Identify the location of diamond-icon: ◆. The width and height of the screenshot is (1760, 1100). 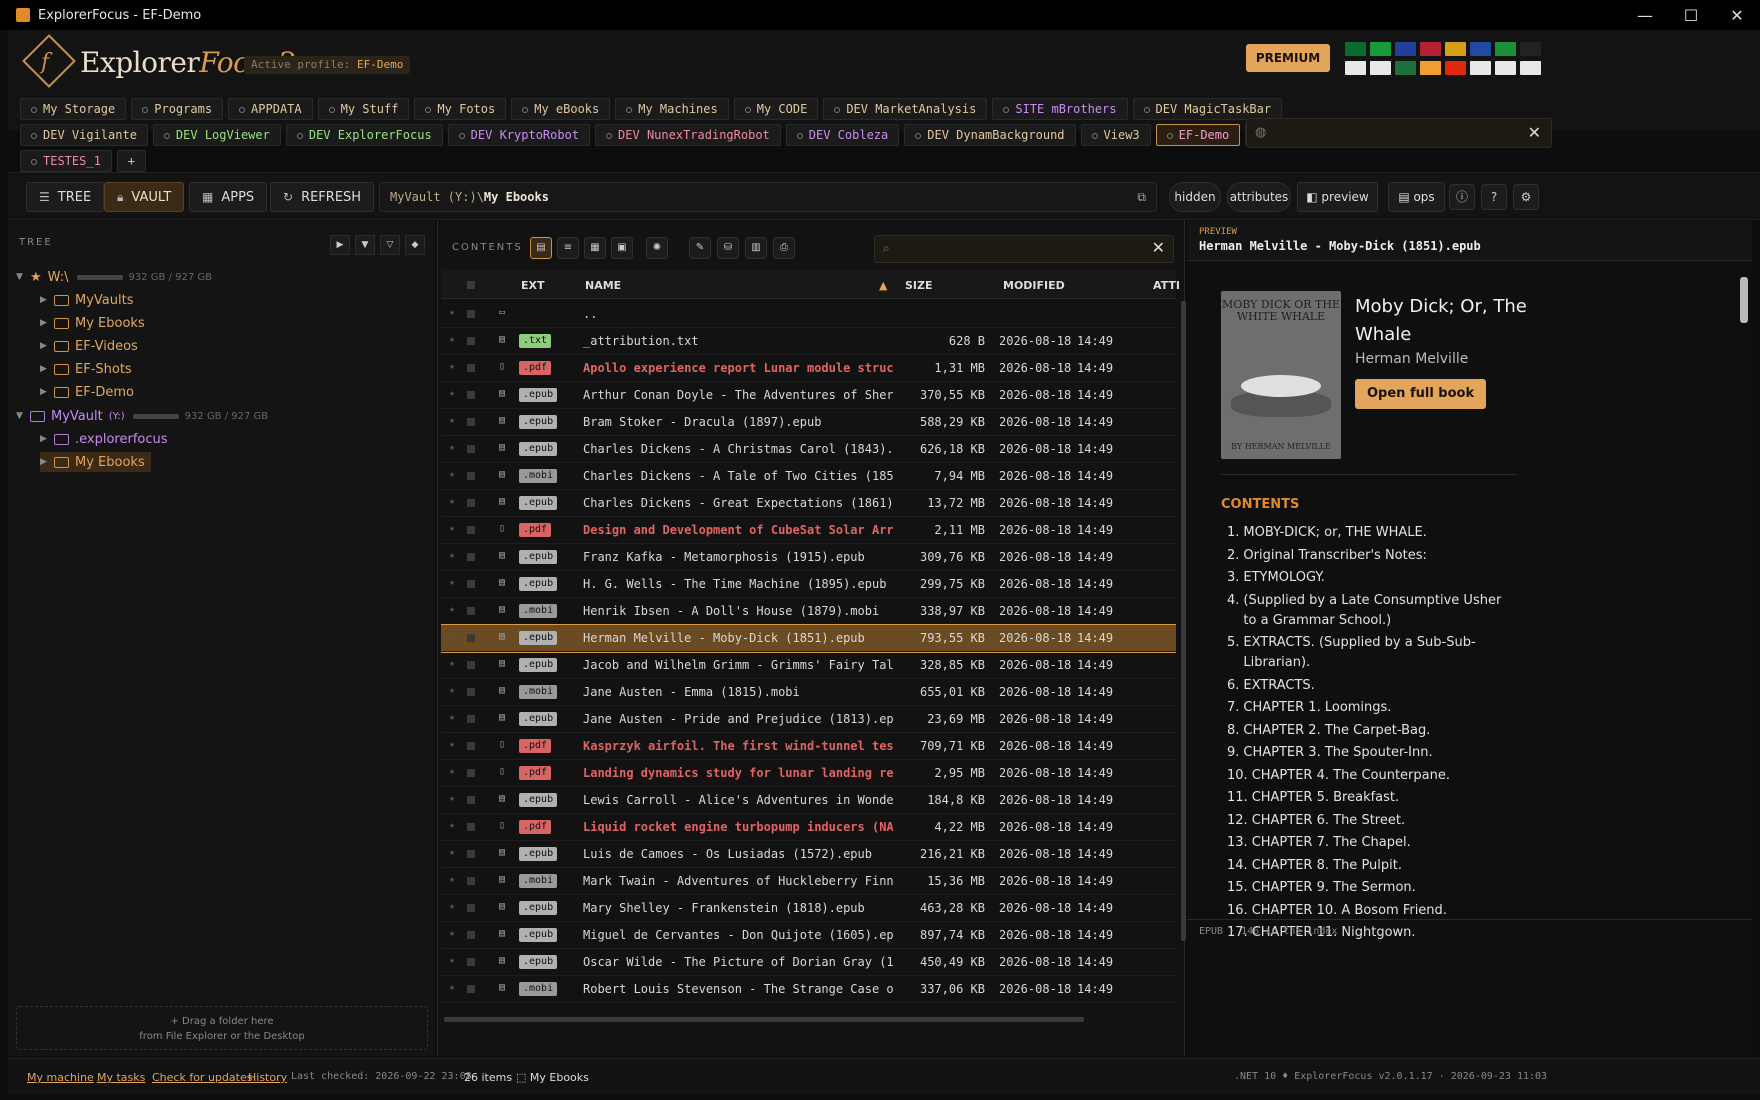
(415, 245).